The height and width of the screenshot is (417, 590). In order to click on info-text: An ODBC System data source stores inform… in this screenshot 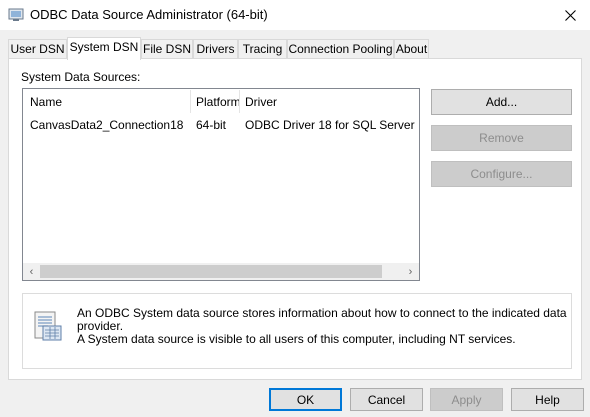, I will do `click(322, 326)`.